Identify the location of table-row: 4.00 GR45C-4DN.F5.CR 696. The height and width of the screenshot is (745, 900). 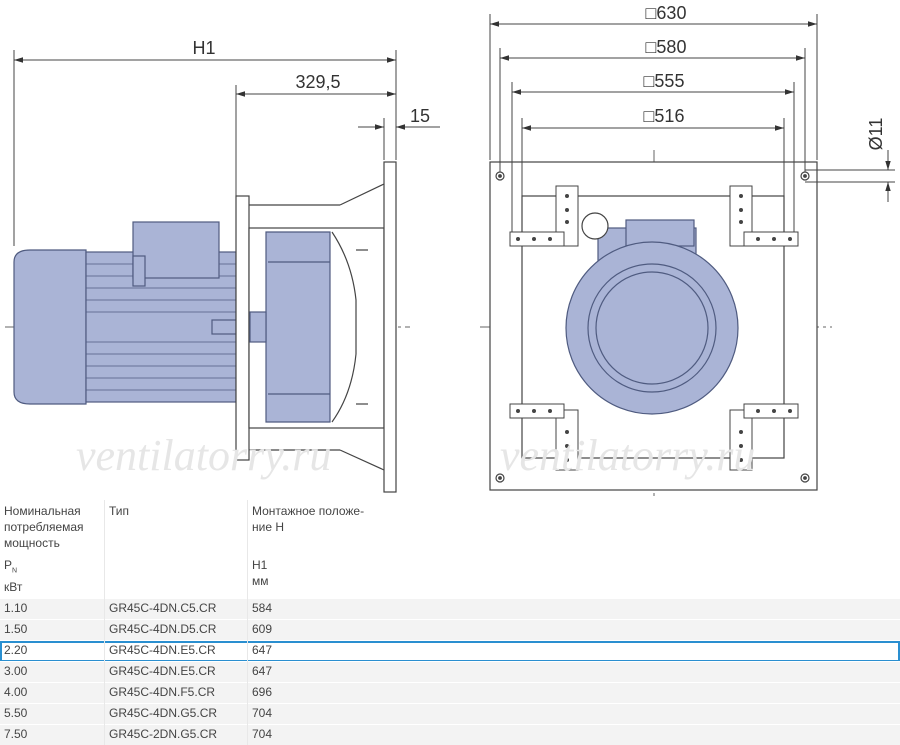
(450, 693).